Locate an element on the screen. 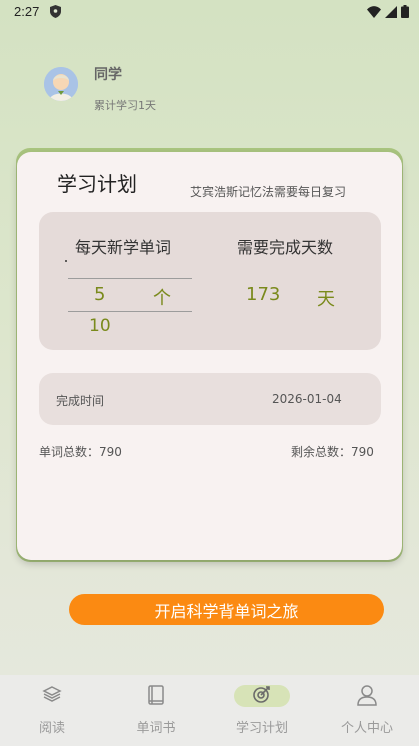  tab-label: 学习计划 is located at coordinates (261, 728).